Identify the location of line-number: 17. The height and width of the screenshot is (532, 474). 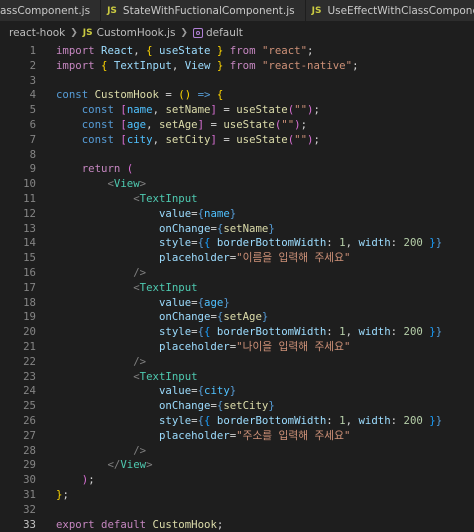
(18, 288).